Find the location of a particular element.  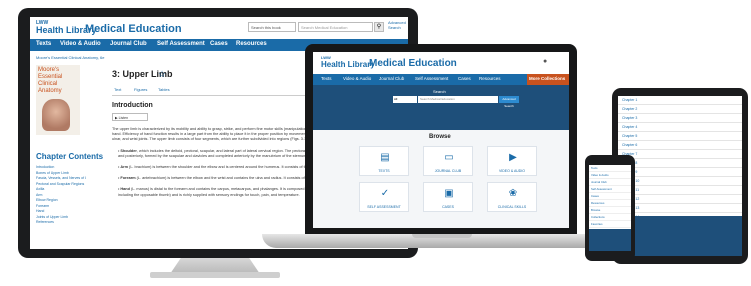

tile-clinical-skills: ❀ CLINICAL SKILLS is located at coordinates (512, 197).